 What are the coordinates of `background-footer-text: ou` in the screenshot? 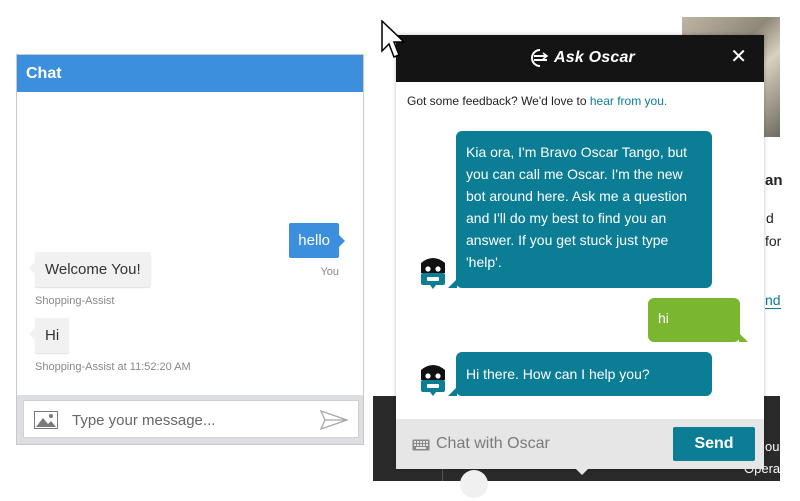 It's located at (772, 446).